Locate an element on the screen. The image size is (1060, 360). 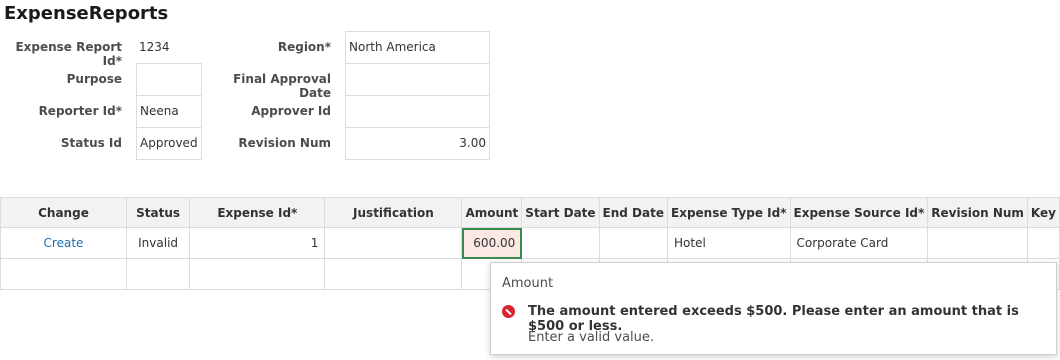
expense-id-cell: 1 is located at coordinates (257, 243).